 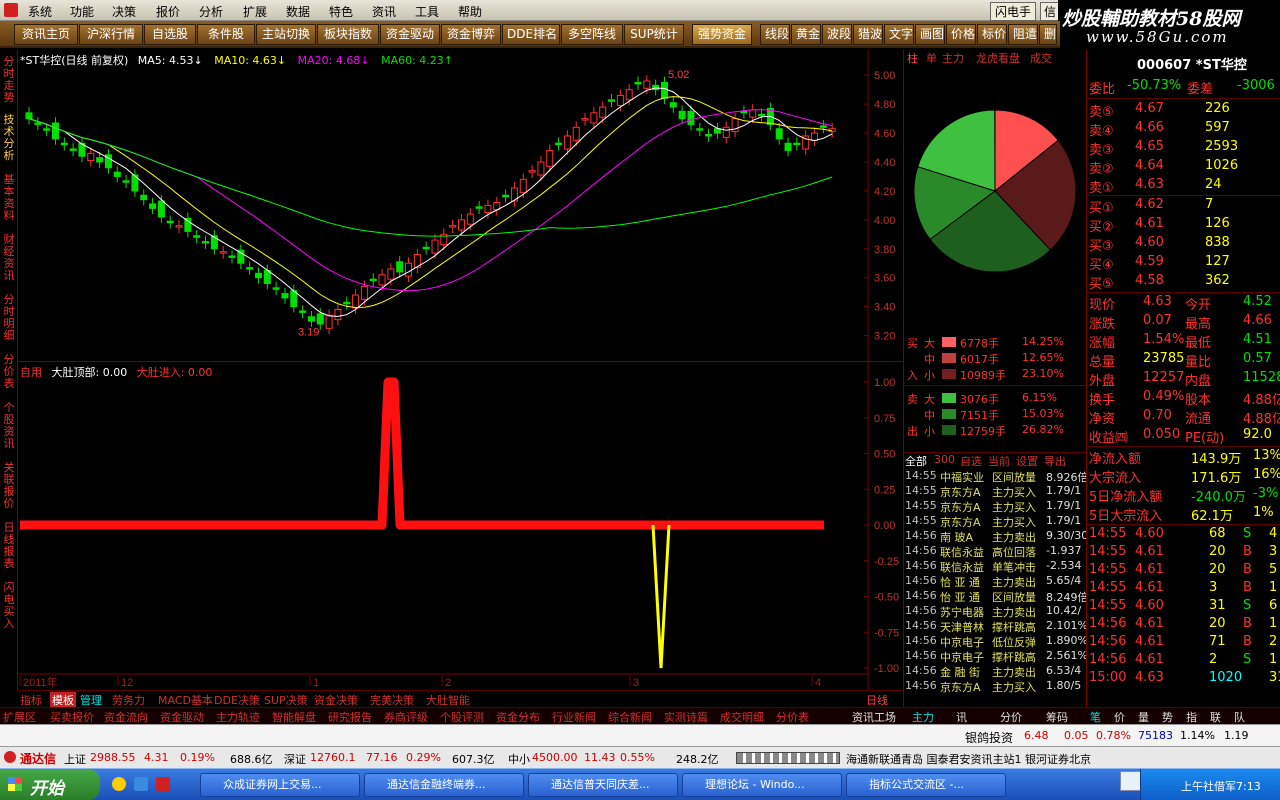 What do you see at coordinates (9, 606) in the screenshot?
I see `vtab-flash-buy: 闪电买入` at bounding box center [9, 606].